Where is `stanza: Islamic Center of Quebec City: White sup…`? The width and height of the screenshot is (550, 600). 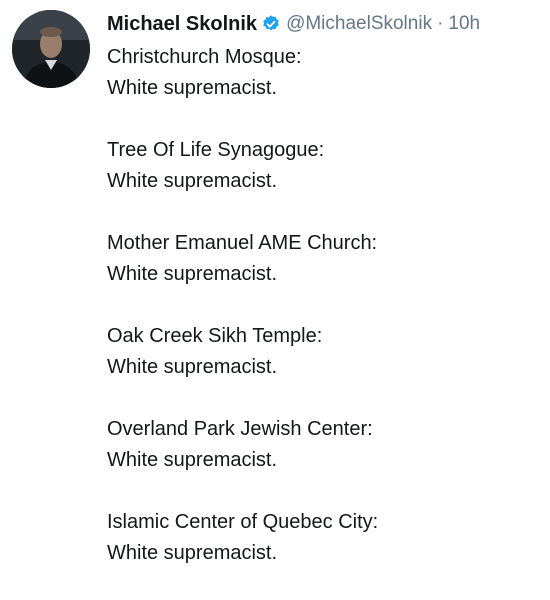
stanza: Islamic Center of Quebec City: White sup… is located at coordinates (324, 538).